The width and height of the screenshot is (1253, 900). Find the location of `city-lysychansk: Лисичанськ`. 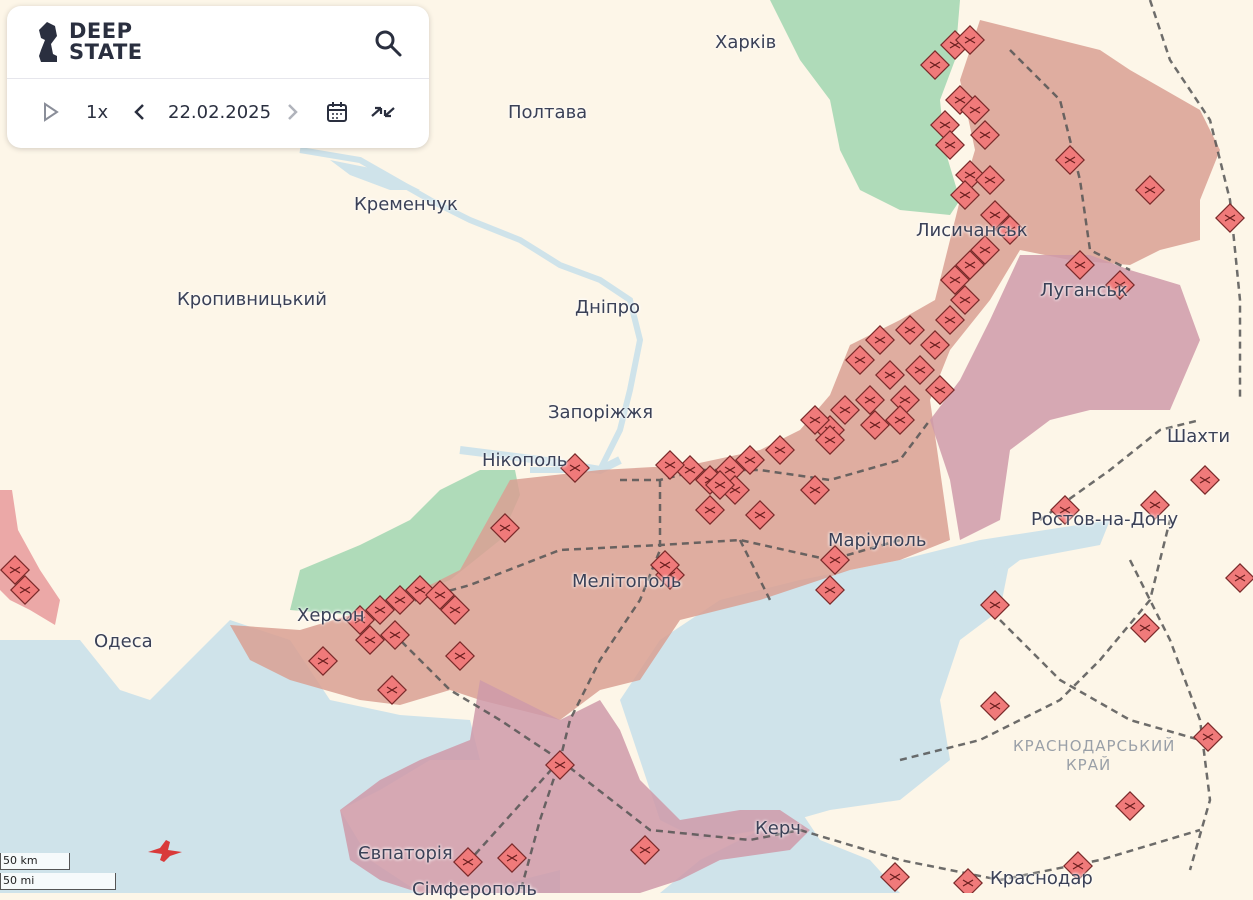

city-lysychansk: Лисичанськ is located at coordinates (972, 230).